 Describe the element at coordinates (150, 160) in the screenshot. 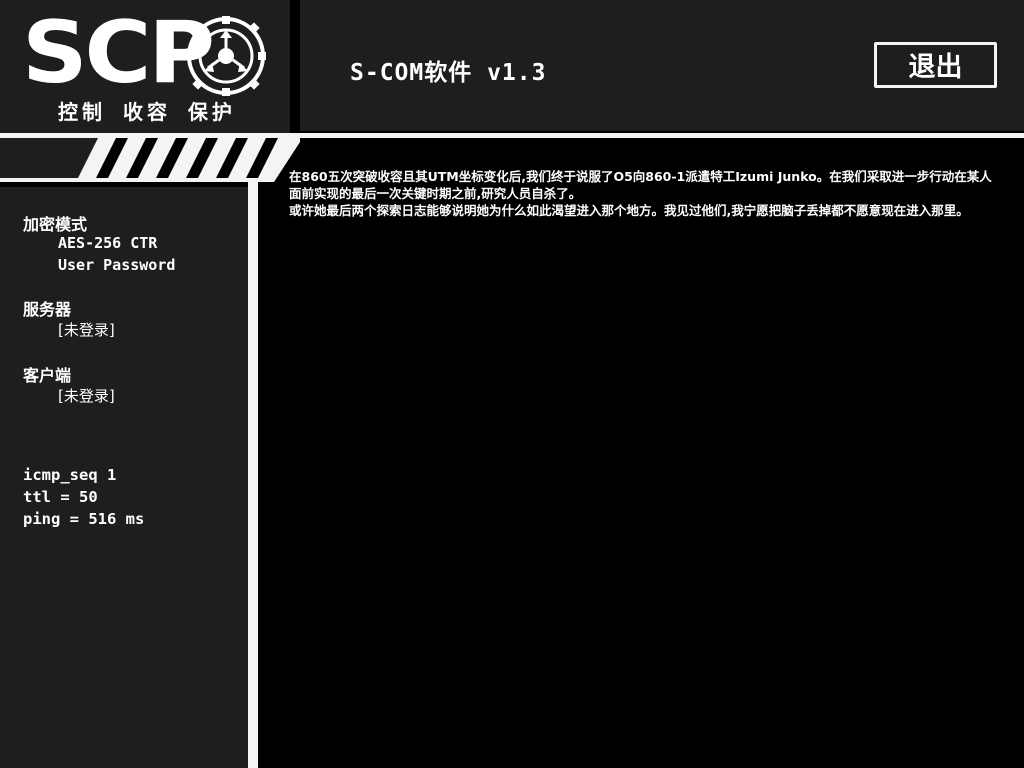

I see `hazard-stripes` at that location.